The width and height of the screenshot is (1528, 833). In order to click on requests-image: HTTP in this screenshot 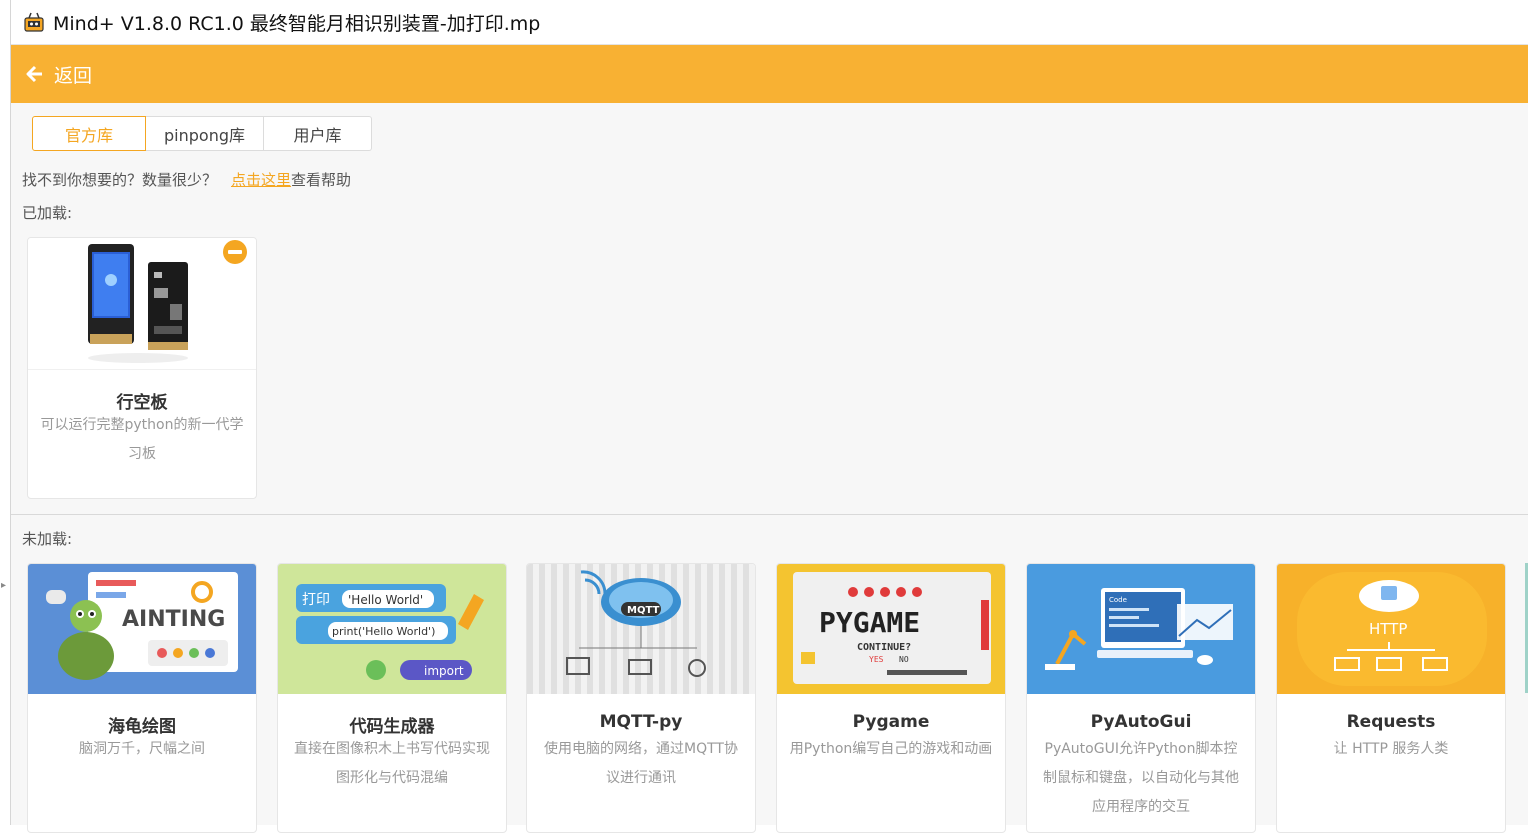, I will do `click(1391, 629)`.